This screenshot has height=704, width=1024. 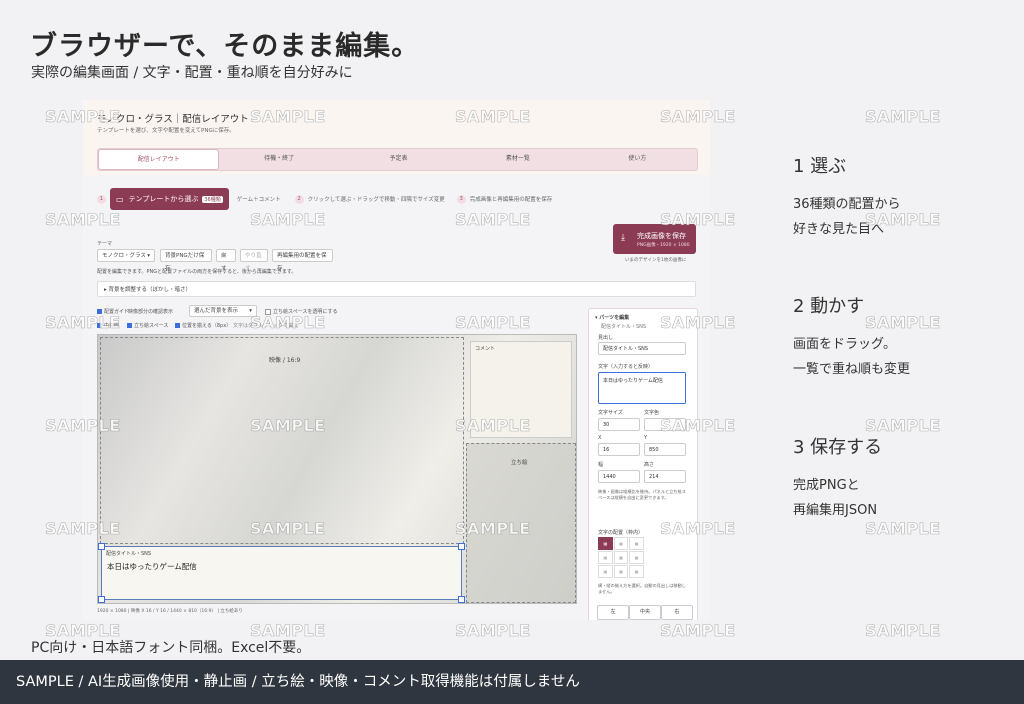 I want to click on tab-bar: 配信レイアウト 待機・終了 予定表 素材一覧 使い方, so click(x=397, y=159).